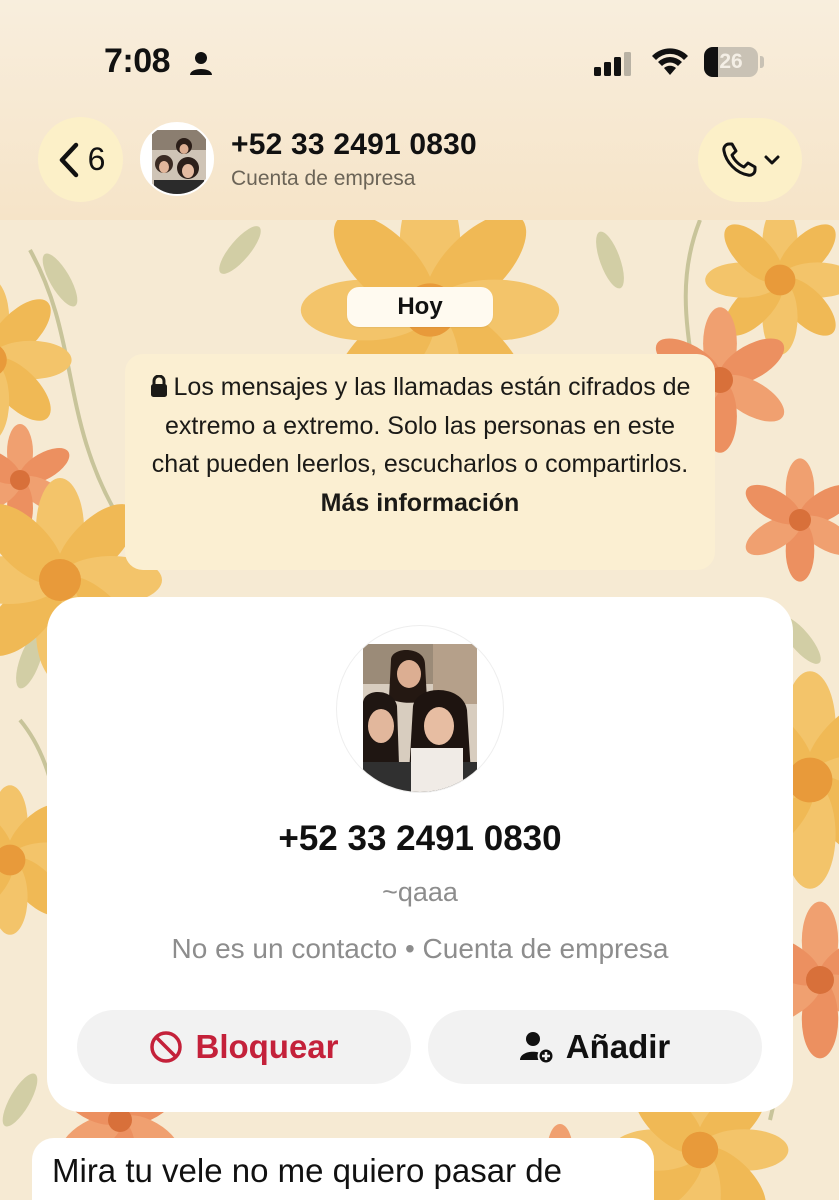 The height and width of the screenshot is (1200, 839). What do you see at coordinates (739, 159) in the screenshot?
I see `phone-icon` at bounding box center [739, 159].